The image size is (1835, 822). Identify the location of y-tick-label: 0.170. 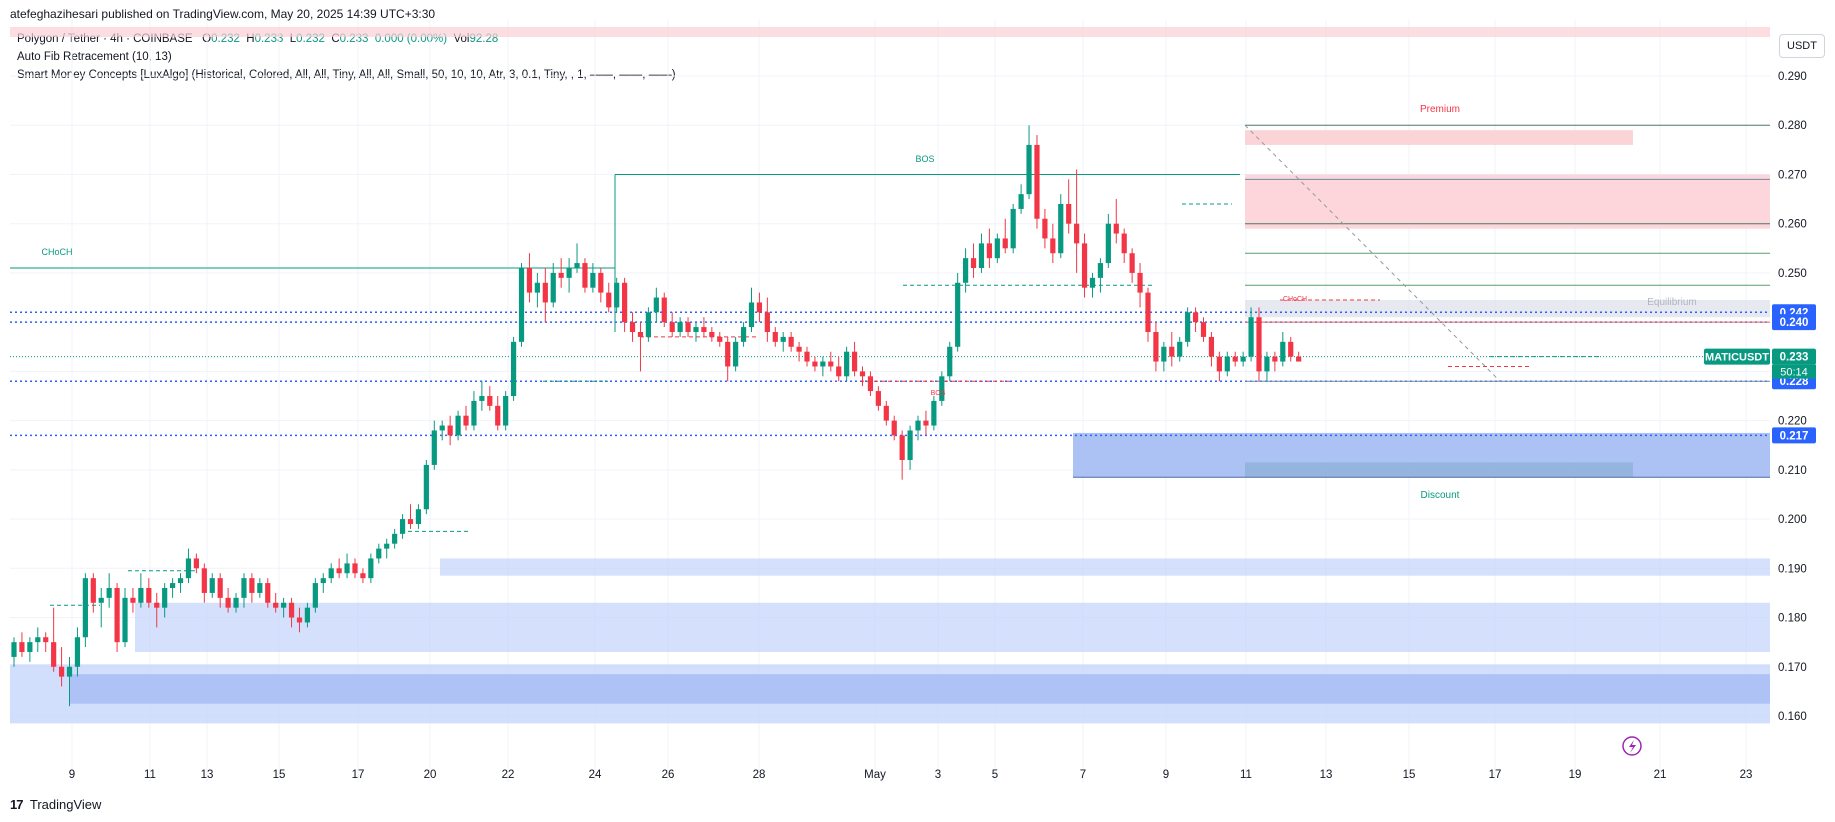
(1792, 668).